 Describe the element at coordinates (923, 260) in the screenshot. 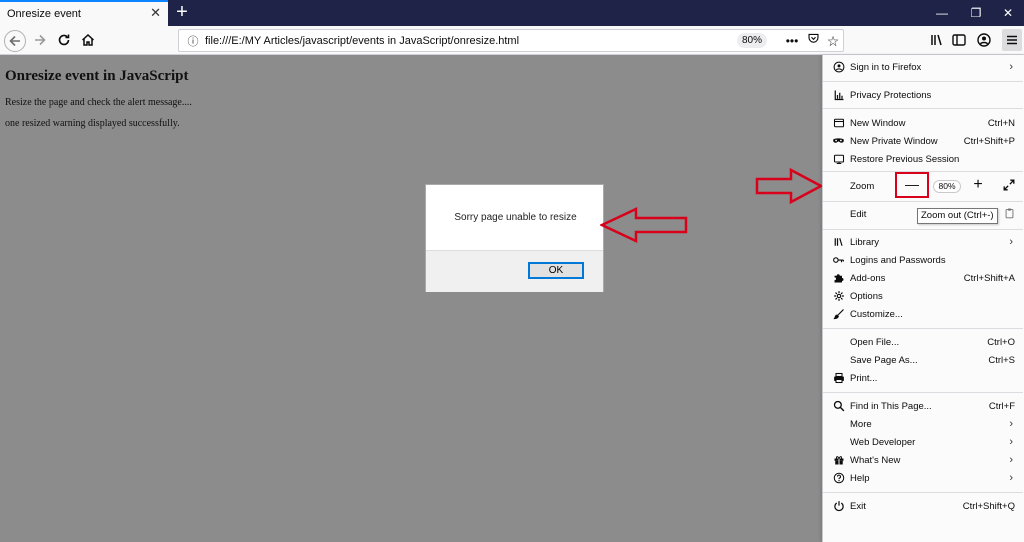

I see `menu-logins-passwords: Logins and Passwords` at that location.